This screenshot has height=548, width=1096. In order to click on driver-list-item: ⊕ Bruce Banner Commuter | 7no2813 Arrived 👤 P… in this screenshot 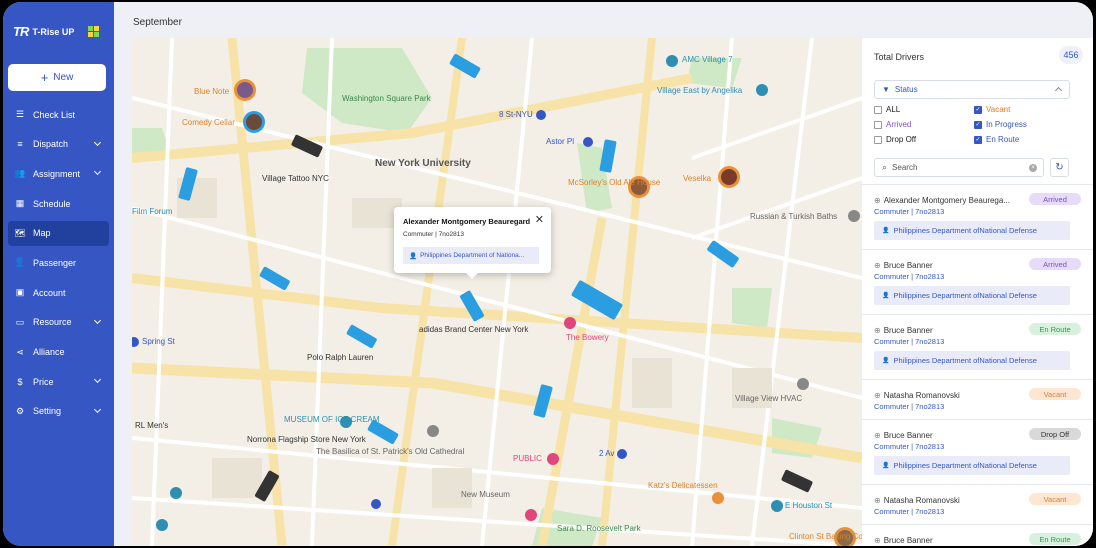, I will do `click(977, 281)`.